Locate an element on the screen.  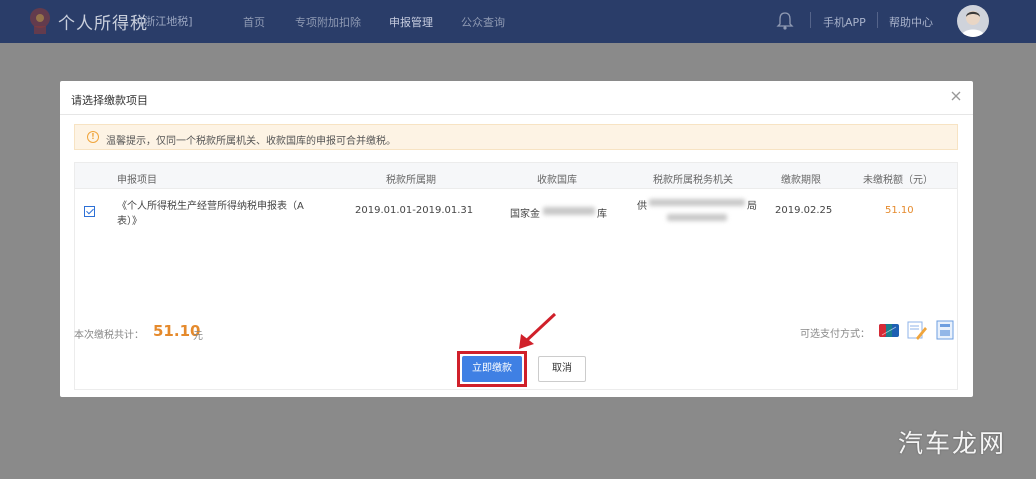
row-checkbox is located at coordinates (89, 211).